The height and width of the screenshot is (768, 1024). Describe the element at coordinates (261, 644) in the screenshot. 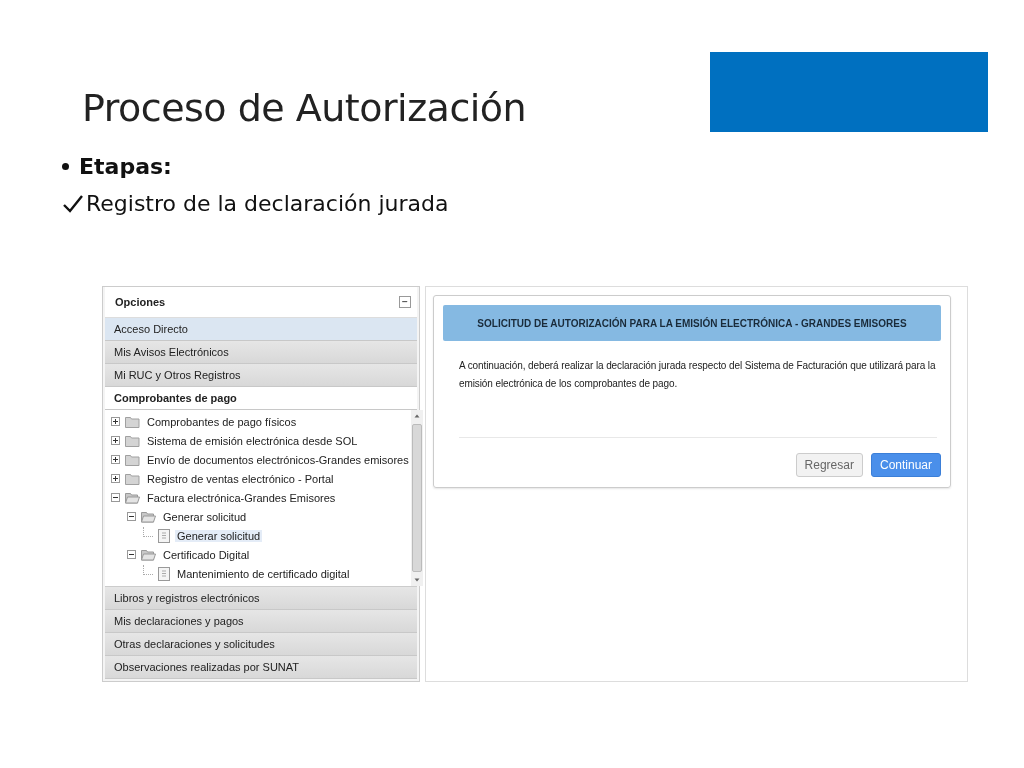

I see `menu-section: Otras declaraciones y solicitudes` at that location.